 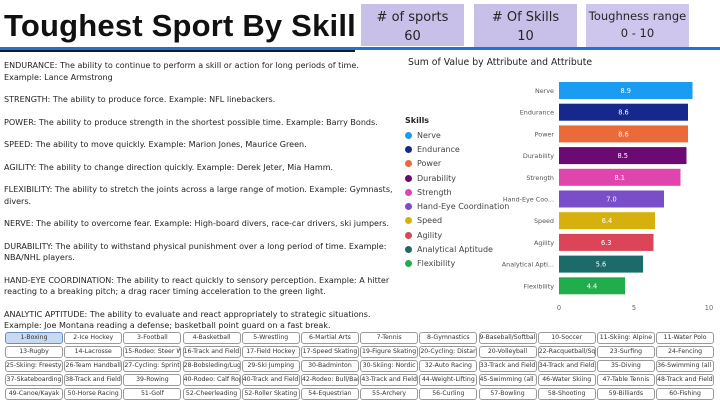 What do you see at coordinates (448, 394) in the screenshot?
I see `sport-button: 56-Curling` at bounding box center [448, 394].